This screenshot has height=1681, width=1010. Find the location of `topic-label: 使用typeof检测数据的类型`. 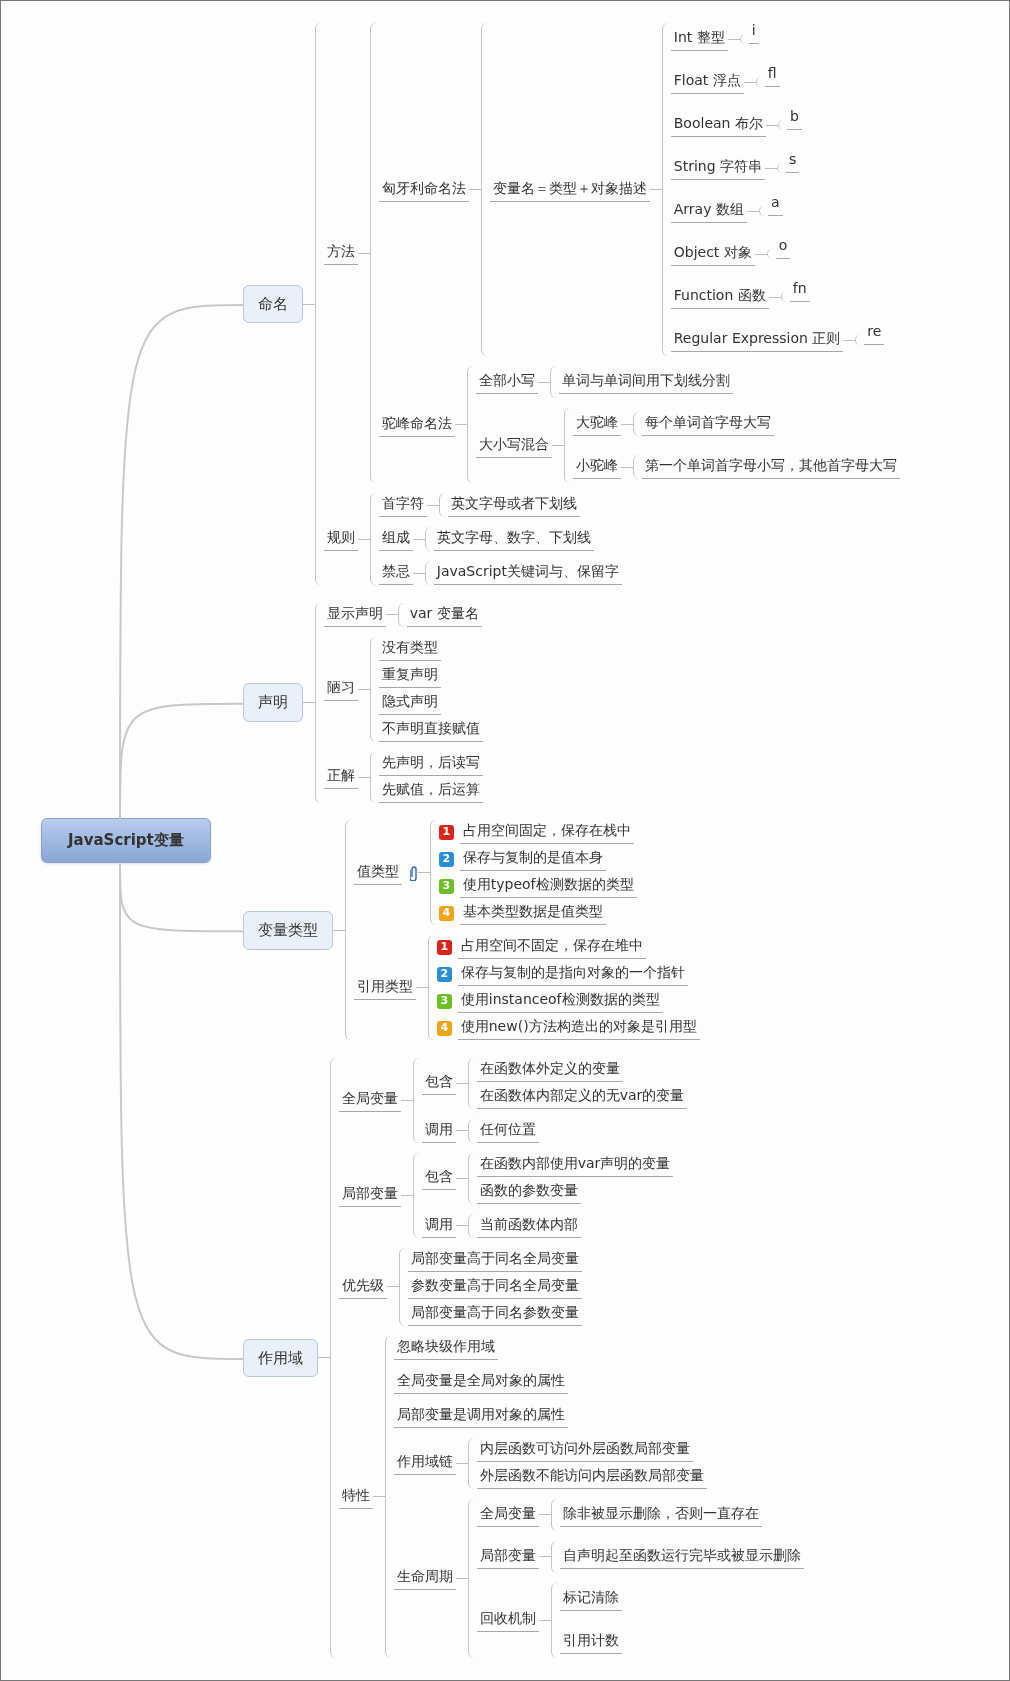

topic-label: 使用typeof检测数据的类型 is located at coordinates (548, 886).